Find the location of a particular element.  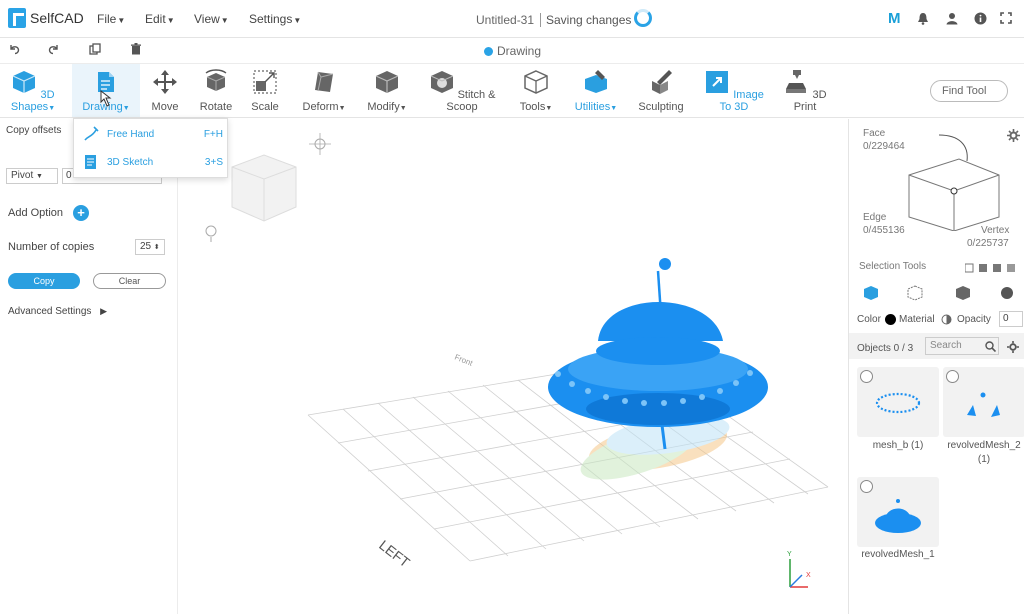

object-name-suffix: (1) is located at coordinates (984, 459).